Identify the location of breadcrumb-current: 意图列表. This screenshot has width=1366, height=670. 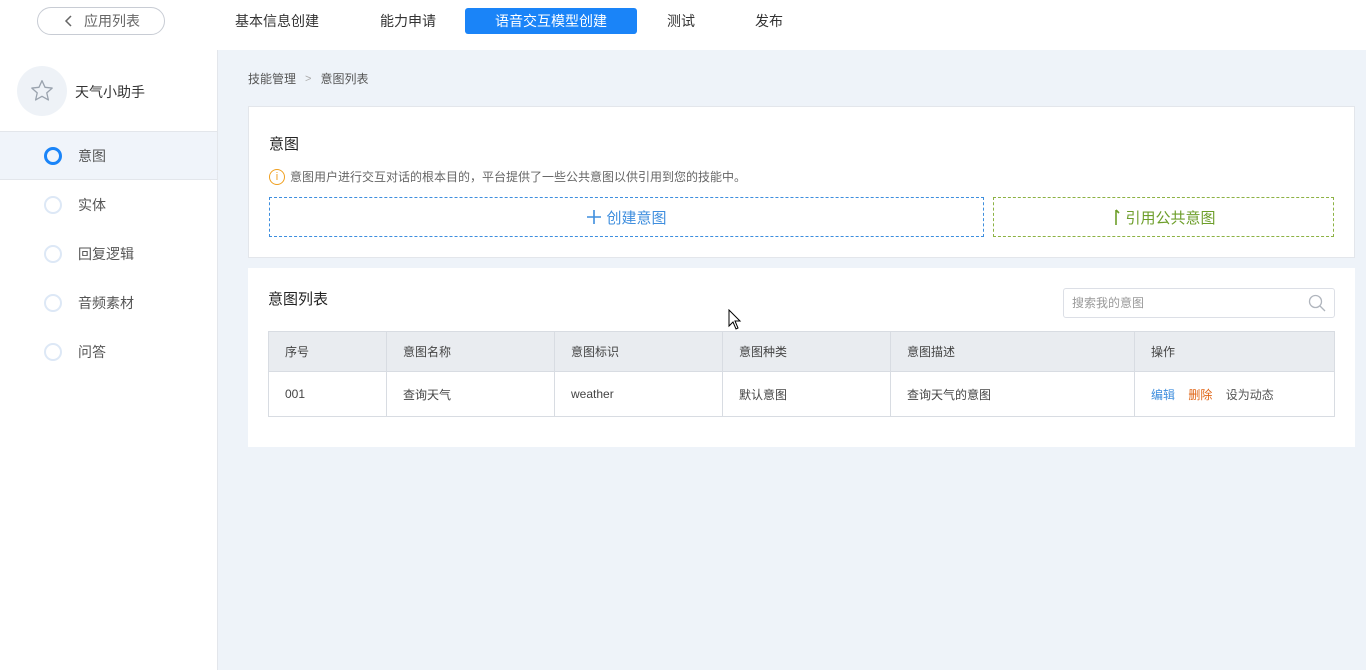
(344, 79).